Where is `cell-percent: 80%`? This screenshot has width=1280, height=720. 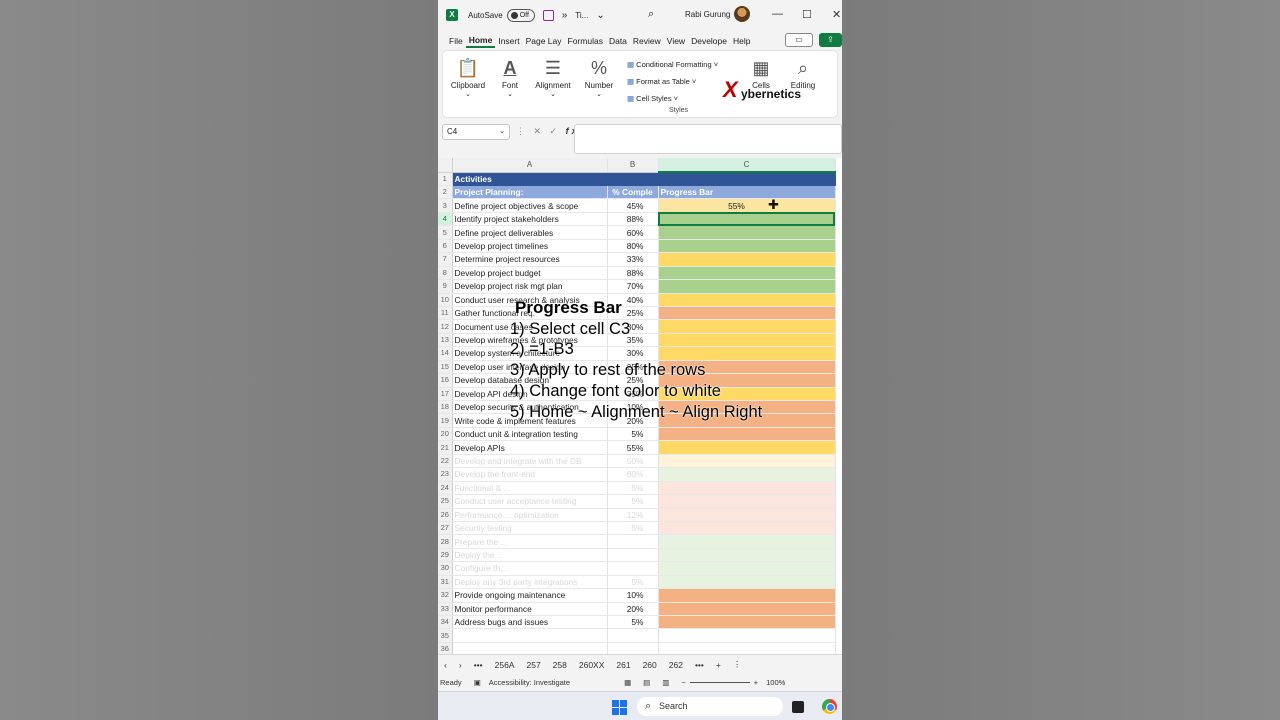 cell-percent: 80% is located at coordinates (633, 246).